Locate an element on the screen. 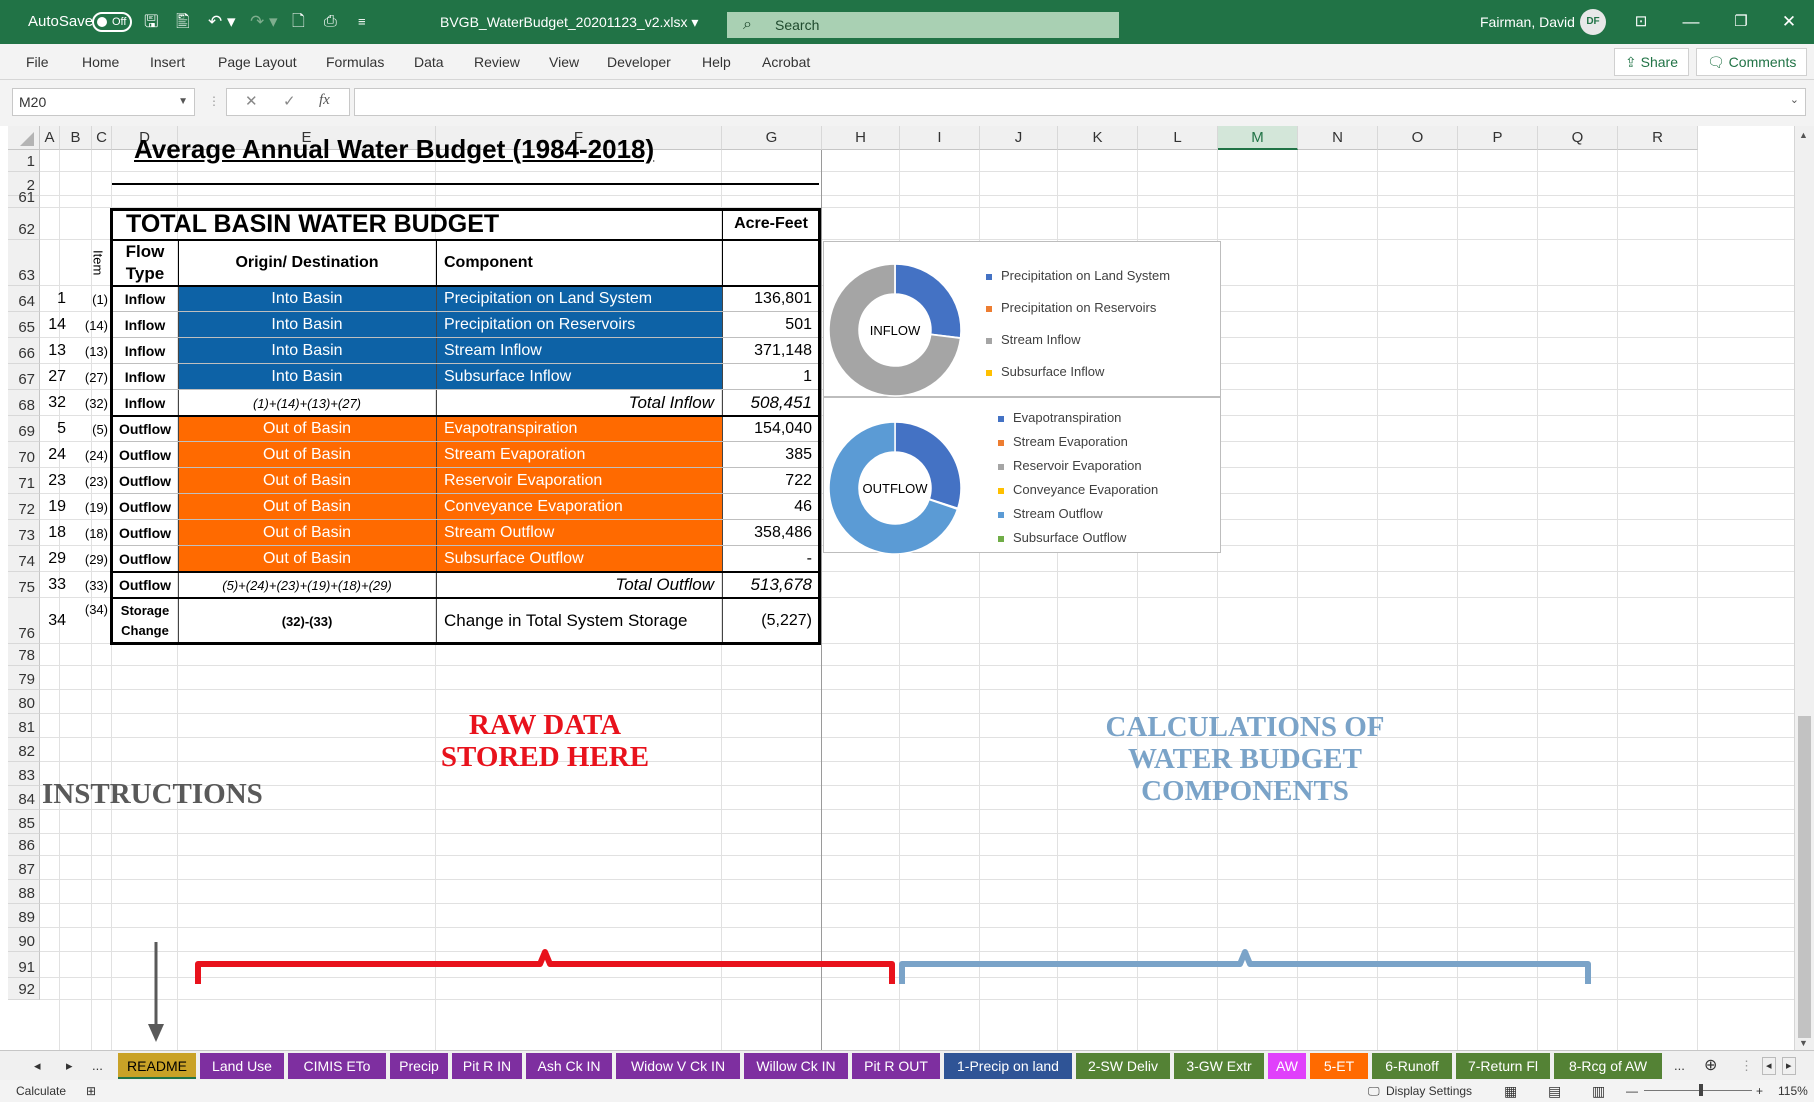 This screenshot has height=1102, width=1814. sheet-tab-7-return-fl: 7-Return Fl is located at coordinates (1503, 1066).